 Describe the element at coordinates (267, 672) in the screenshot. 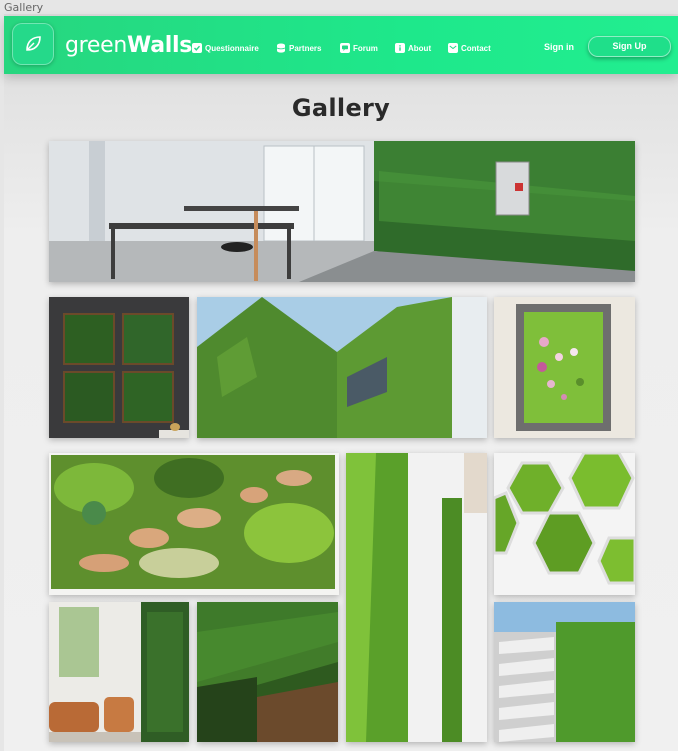

I see `gallery-photo-wall-closeup` at that location.